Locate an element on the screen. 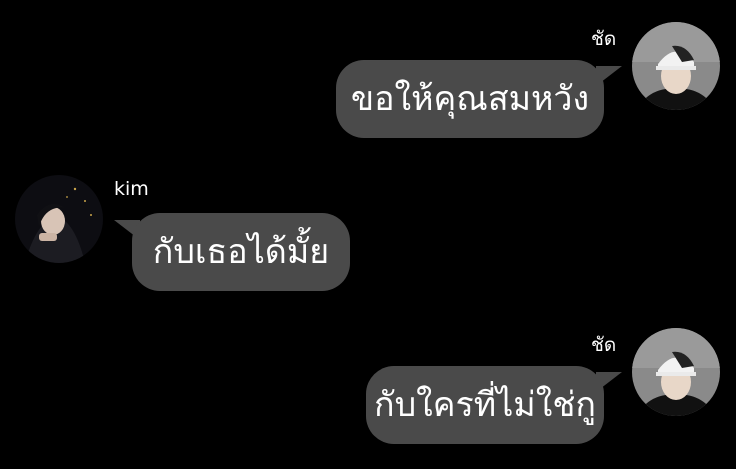 The image size is (736, 469). message-bubble: กับใครที่ไม่ใช่กู is located at coordinates (485, 405).